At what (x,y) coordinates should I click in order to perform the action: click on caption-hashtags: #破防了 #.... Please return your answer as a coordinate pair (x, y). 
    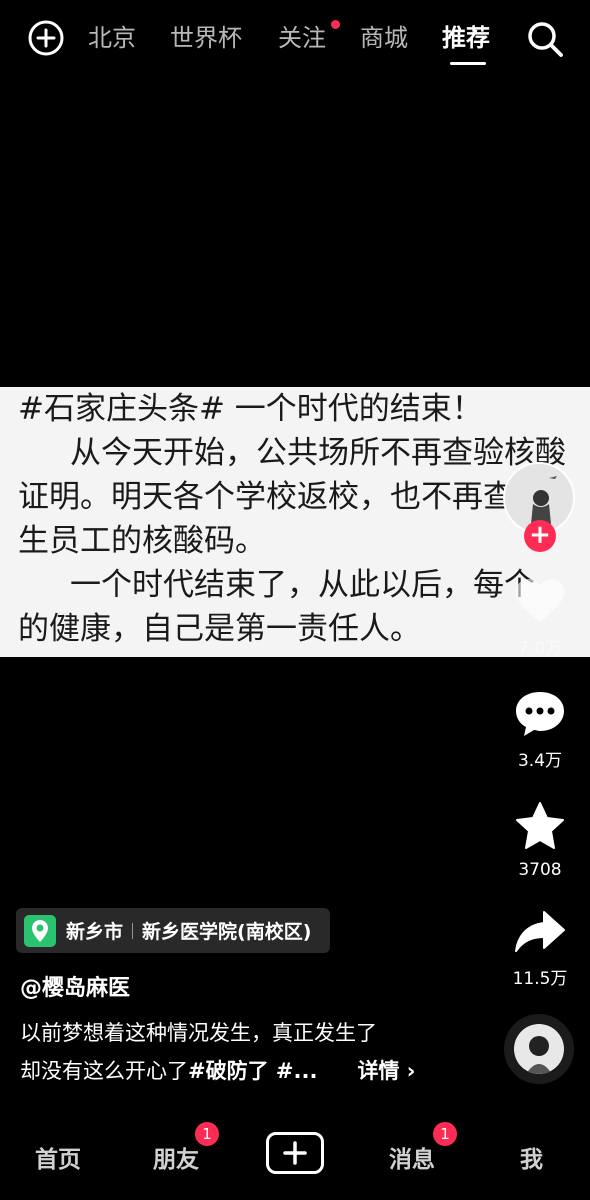
    Looking at the image, I should click on (252, 1071).